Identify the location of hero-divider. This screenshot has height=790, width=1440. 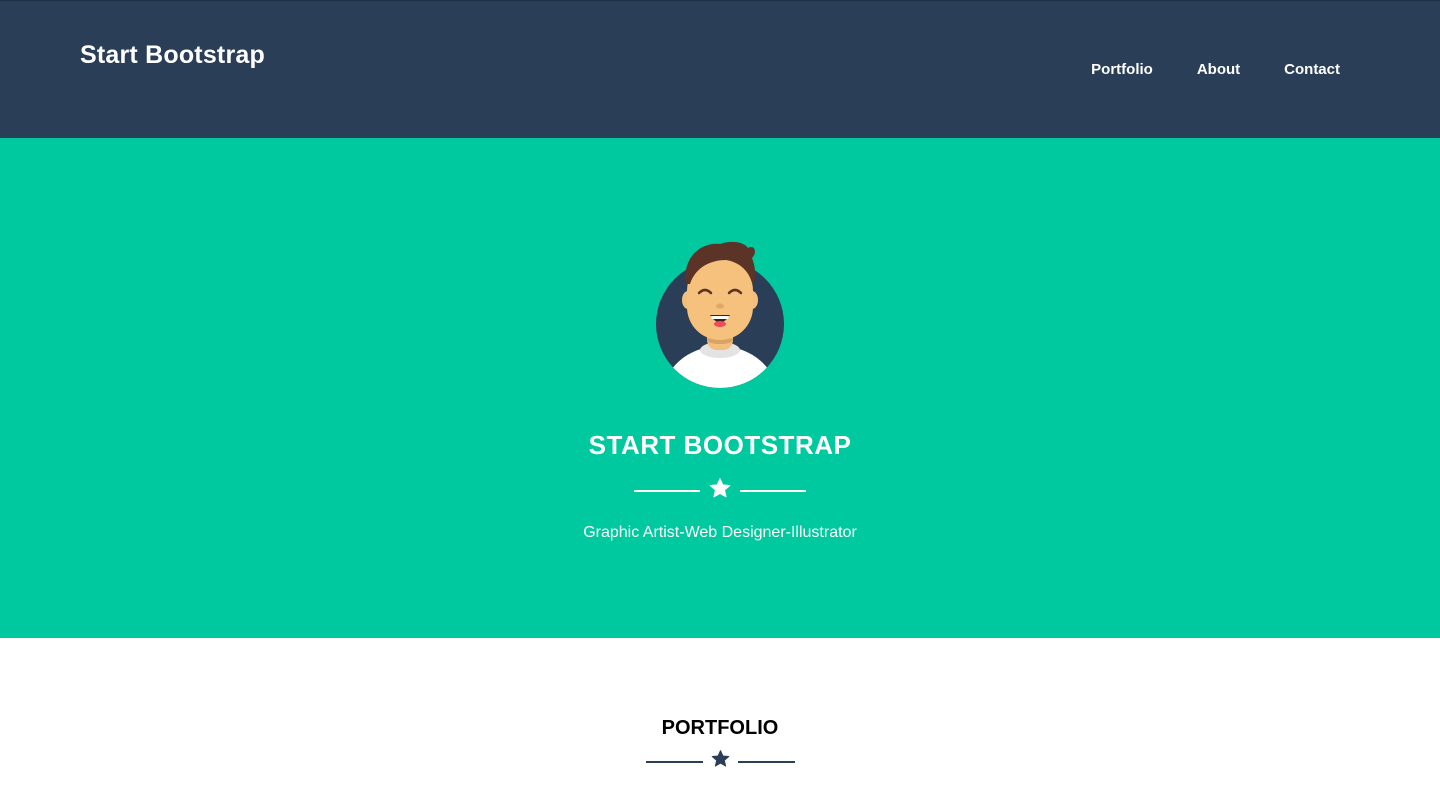
(720, 491).